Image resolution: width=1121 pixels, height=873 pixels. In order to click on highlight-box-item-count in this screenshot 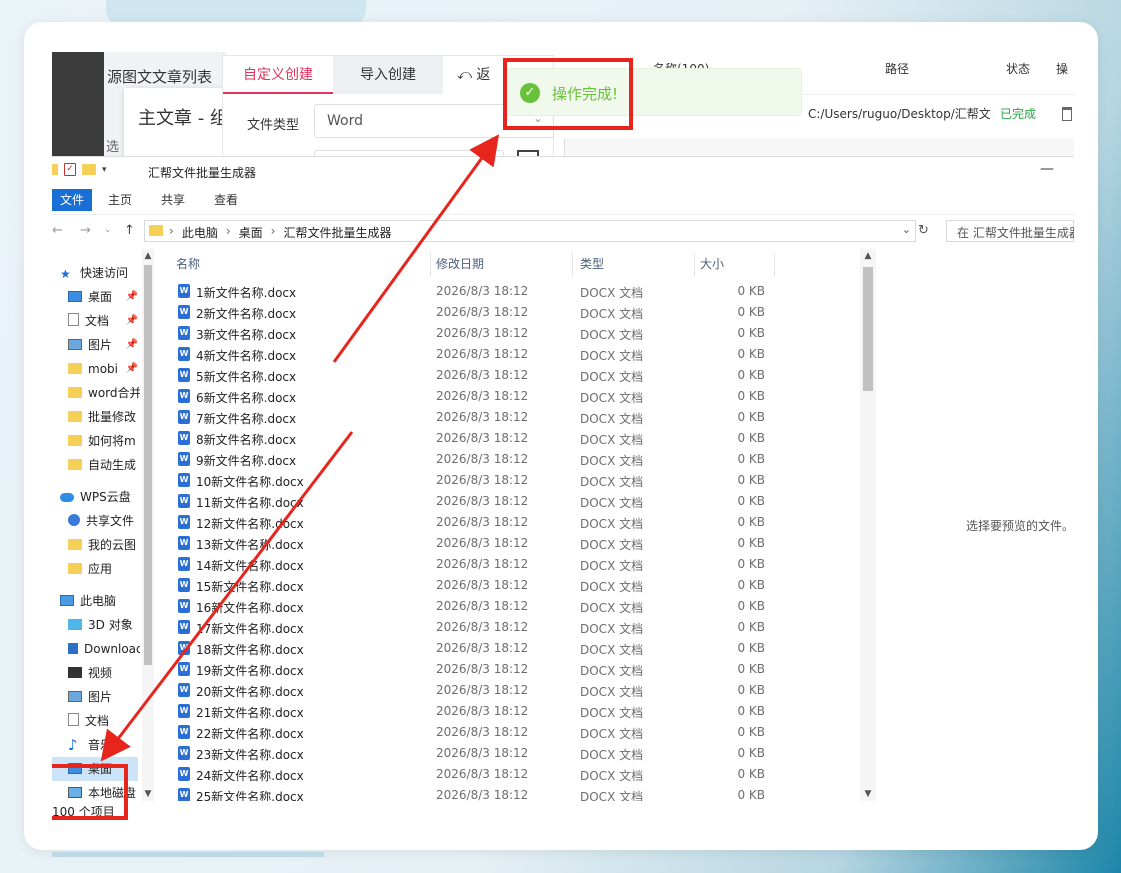, I will do `click(90, 792)`.